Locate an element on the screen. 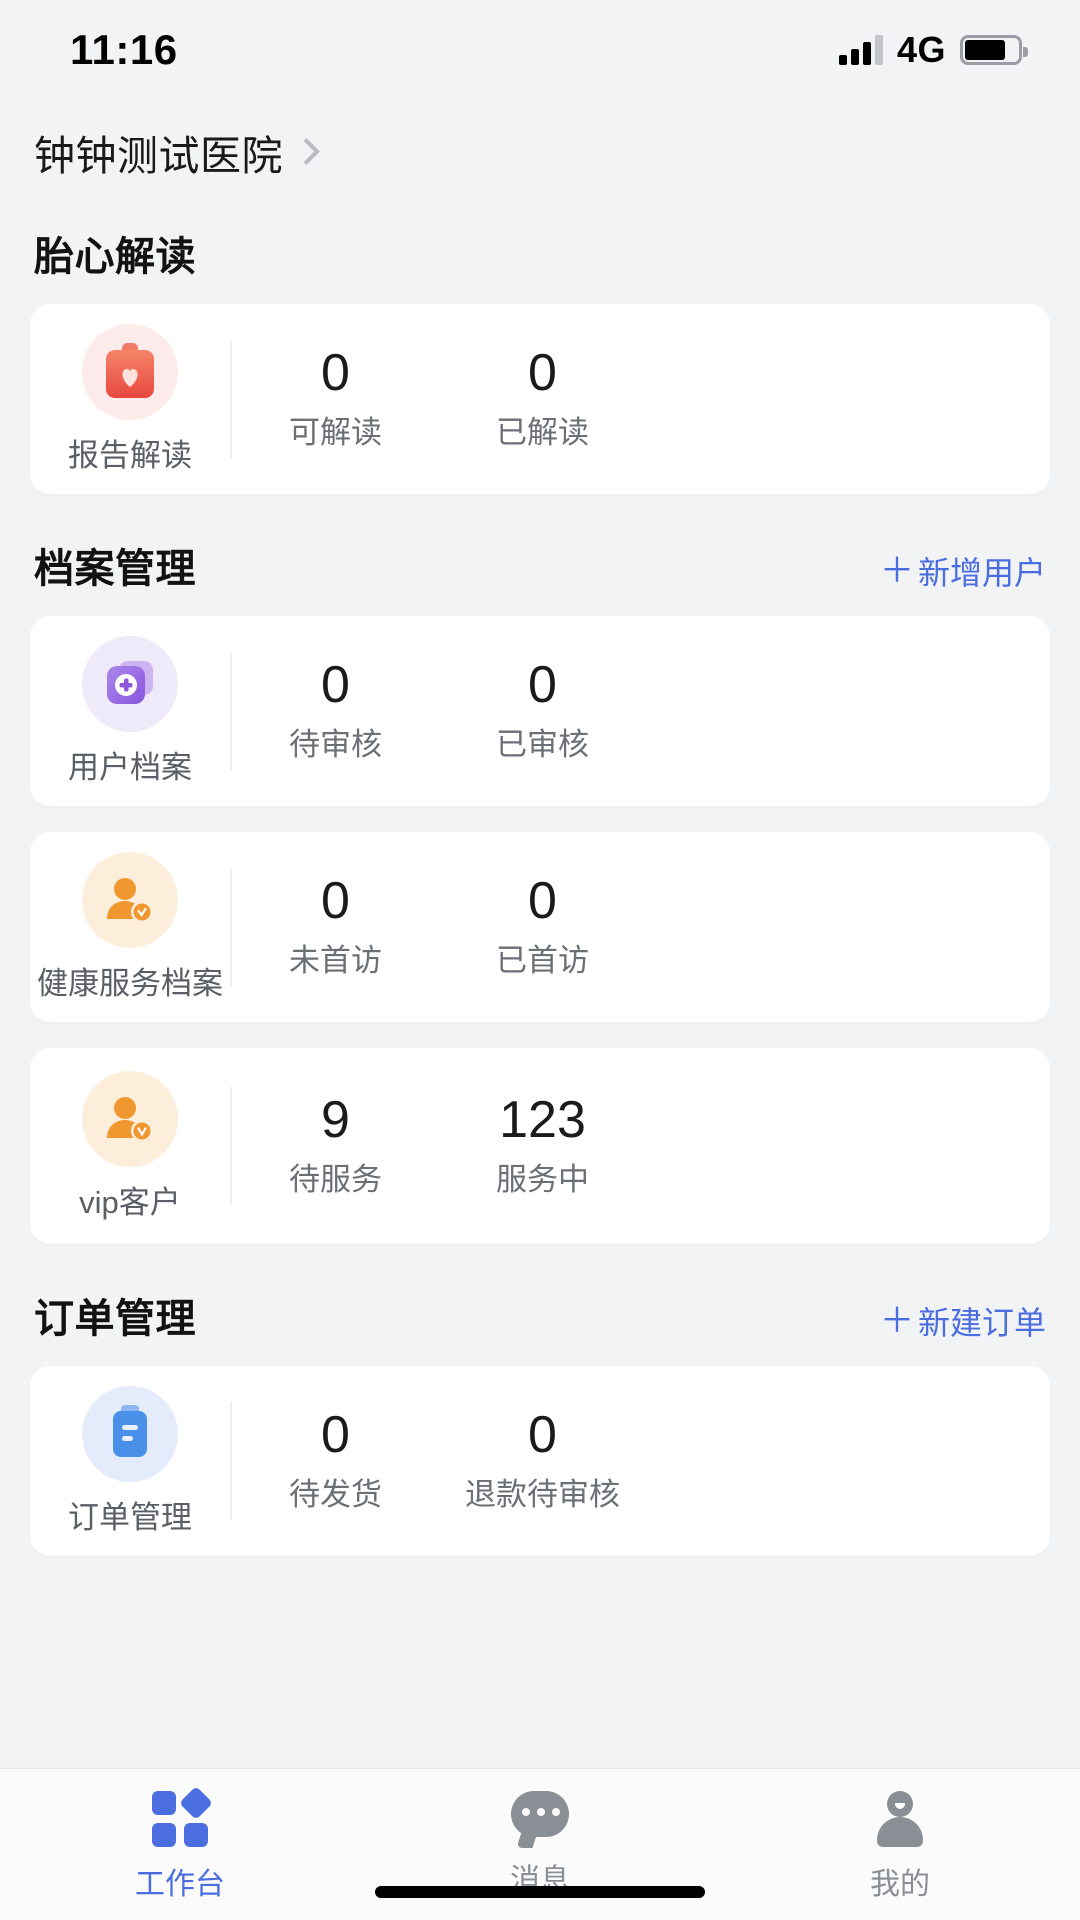  add-user-button: ＋ 新增用户 is located at coordinates (963, 571).